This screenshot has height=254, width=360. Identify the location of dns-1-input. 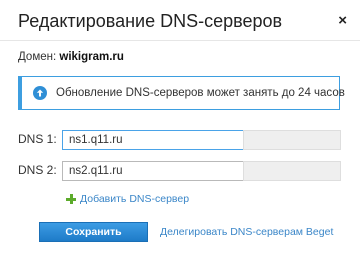
(157, 140).